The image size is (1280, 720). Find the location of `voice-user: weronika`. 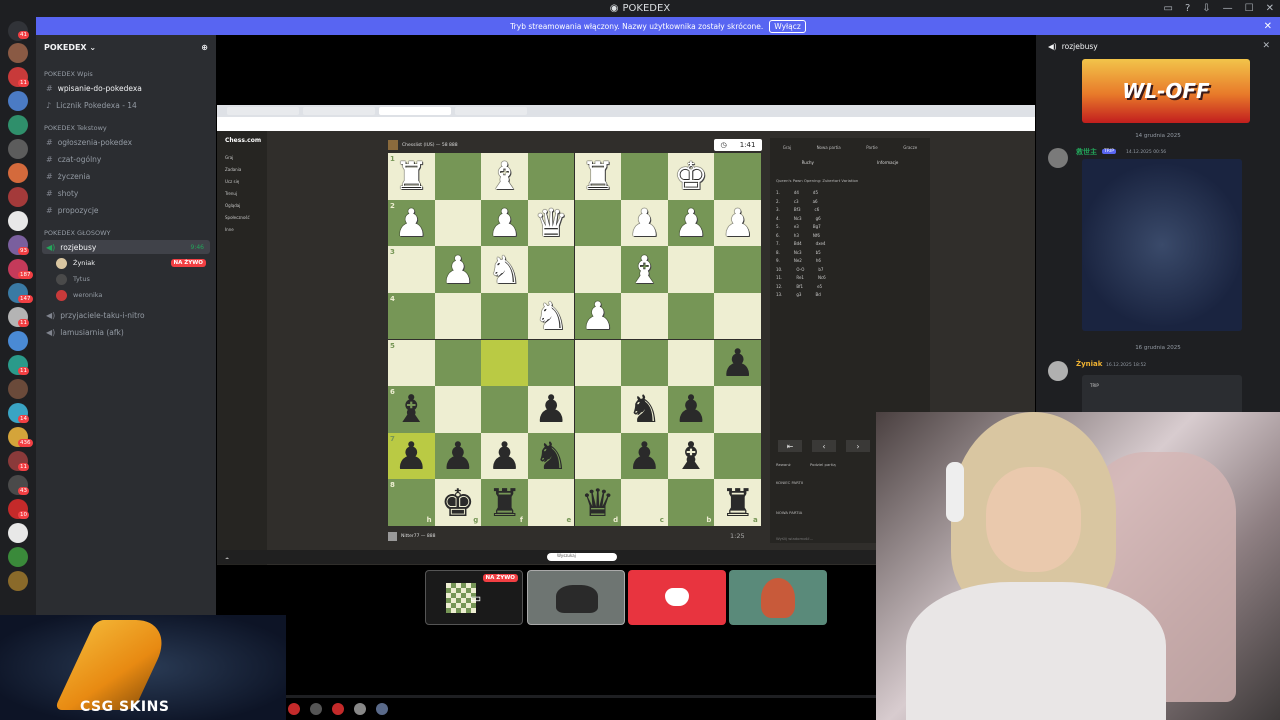

voice-user: weronika is located at coordinates (79, 295).